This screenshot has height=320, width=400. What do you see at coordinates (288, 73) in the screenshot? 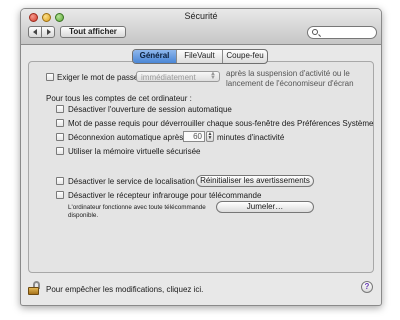
I see `require-password-suffix-line1: après la suspension d'activité ou le` at bounding box center [288, 73].